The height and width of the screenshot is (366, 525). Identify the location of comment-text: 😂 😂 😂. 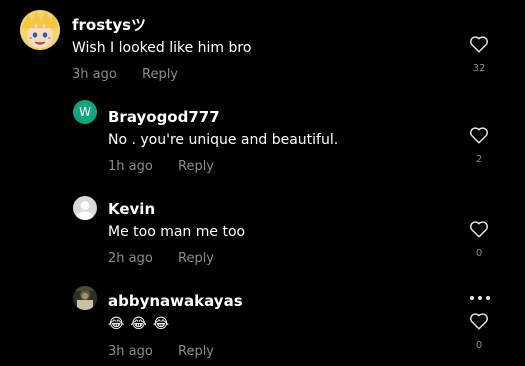
(141, 324).